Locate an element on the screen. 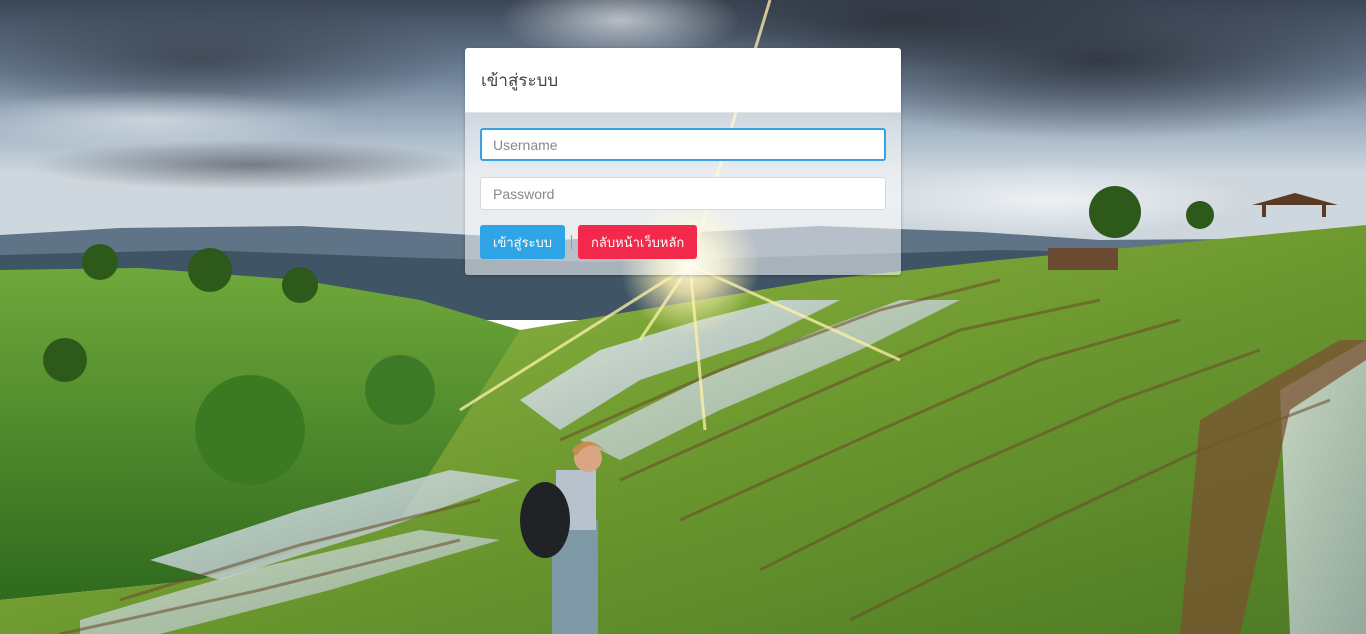  login-card-header: เข้าสู่ระบบ is located at coordinates (683, 80).